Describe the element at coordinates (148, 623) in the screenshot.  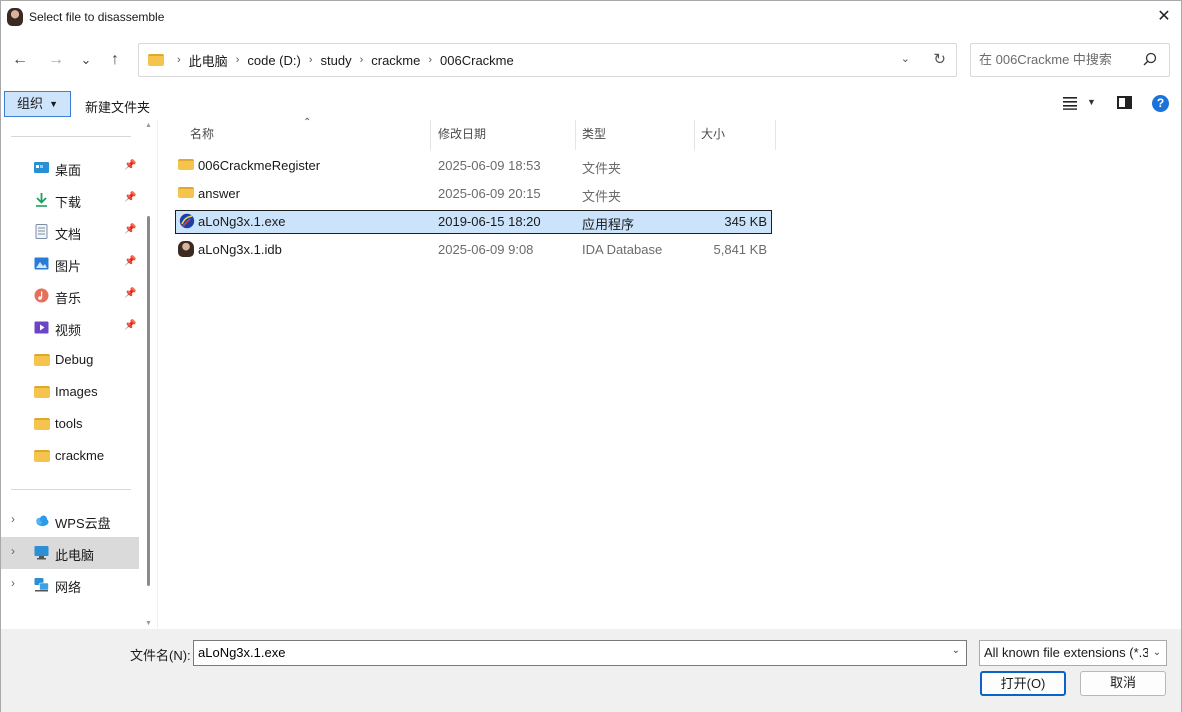
I see `scroll-down-icon: ▼` at that location.